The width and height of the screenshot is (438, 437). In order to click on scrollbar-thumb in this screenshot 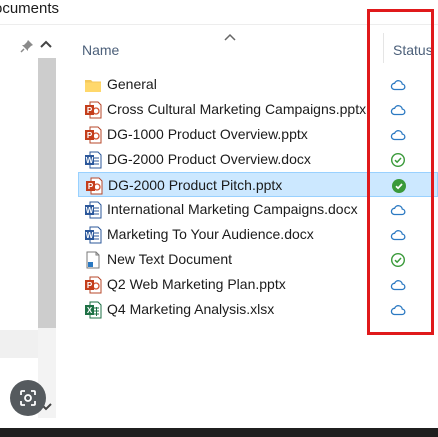, I will do `click(47, 193)`.